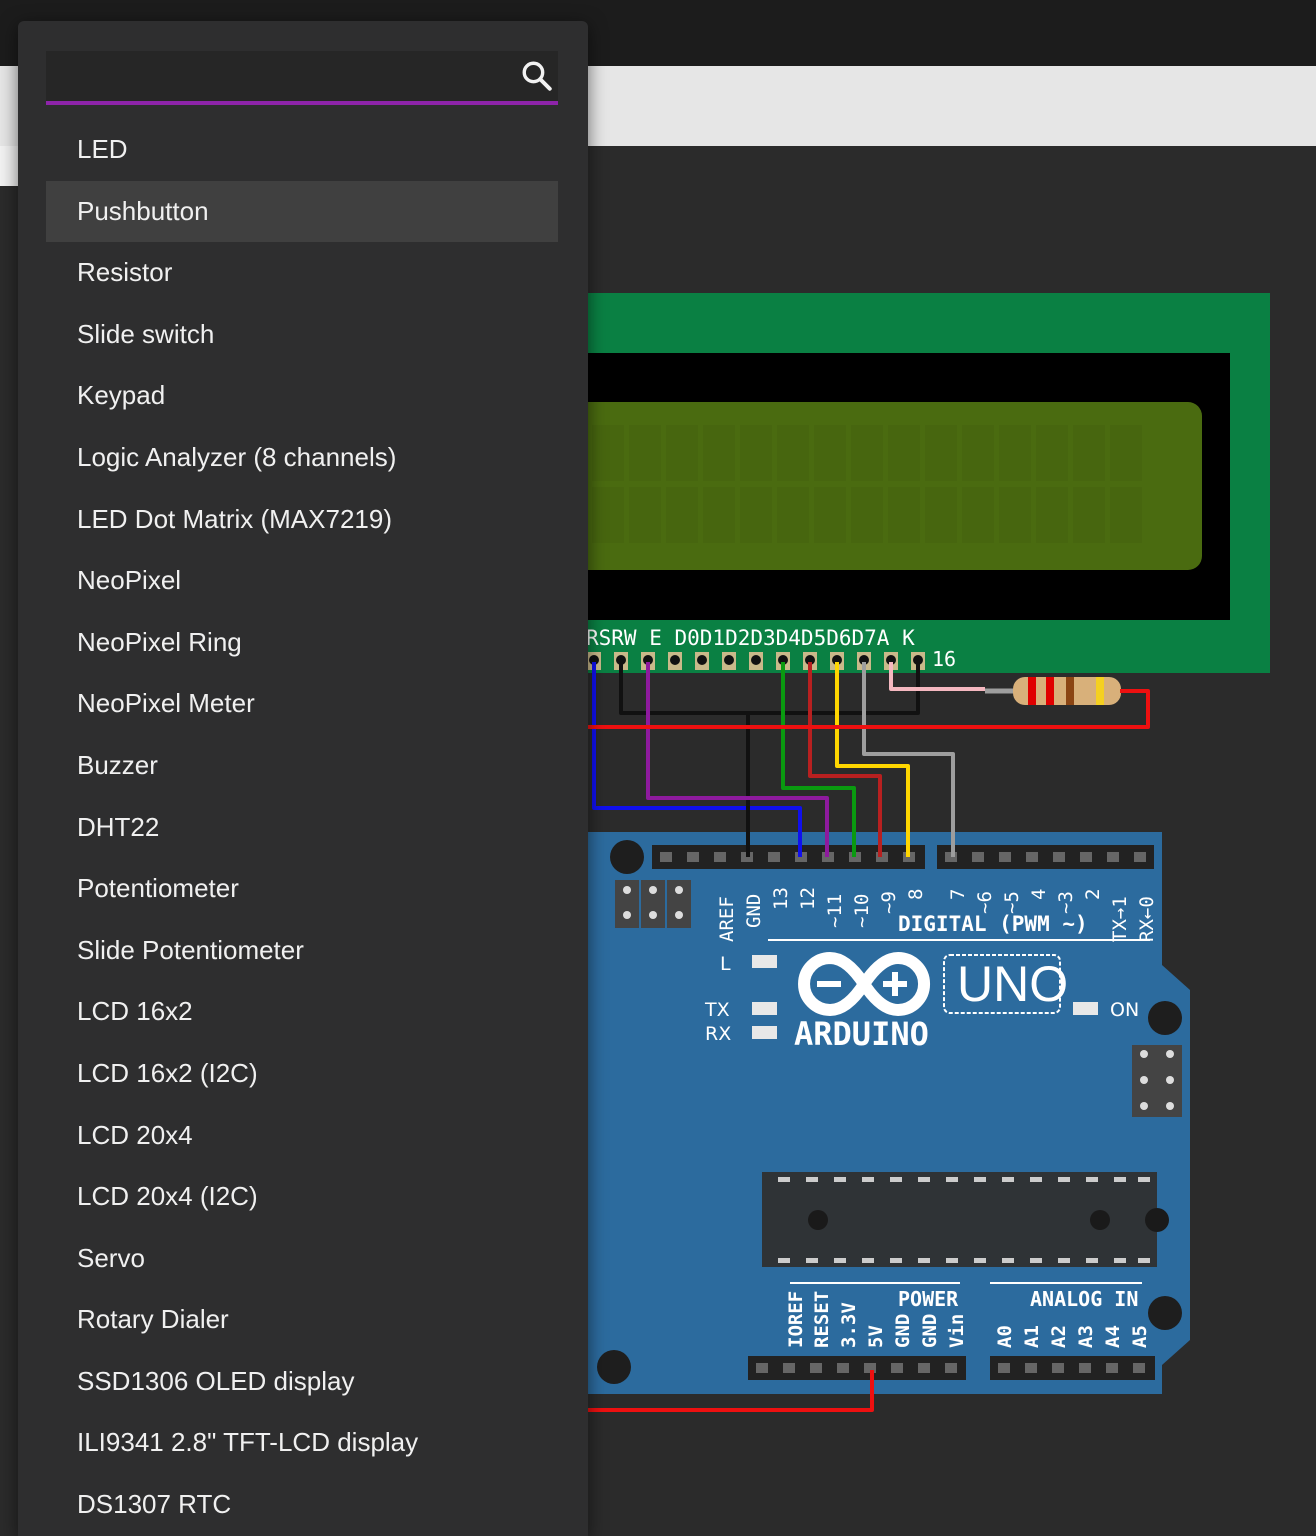  What do you see at coordinates (915, 483) in the screenshot?
I see `lcd-16x2: RSRW E D0D1D2D3D4D5D6D7A K 16` at bounding box center [915, 483].